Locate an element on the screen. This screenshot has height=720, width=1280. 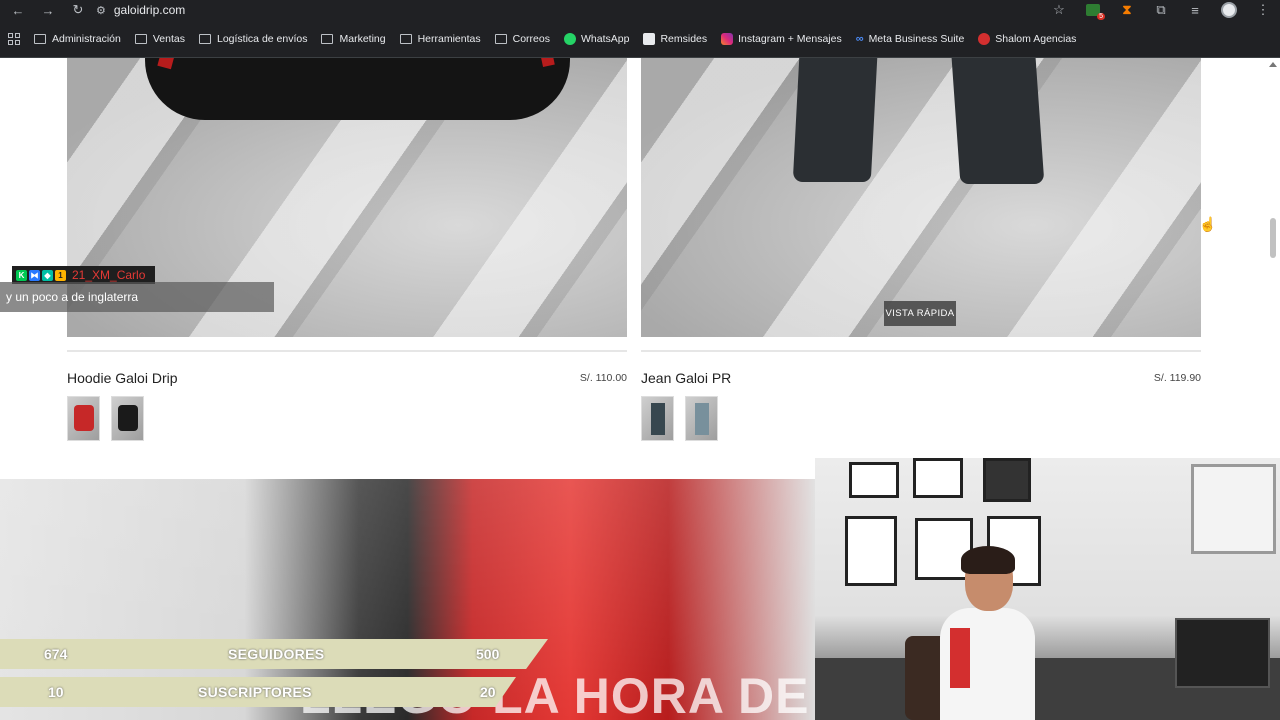
bookmark-administracion: Administración is located at coordinates (77, 39).